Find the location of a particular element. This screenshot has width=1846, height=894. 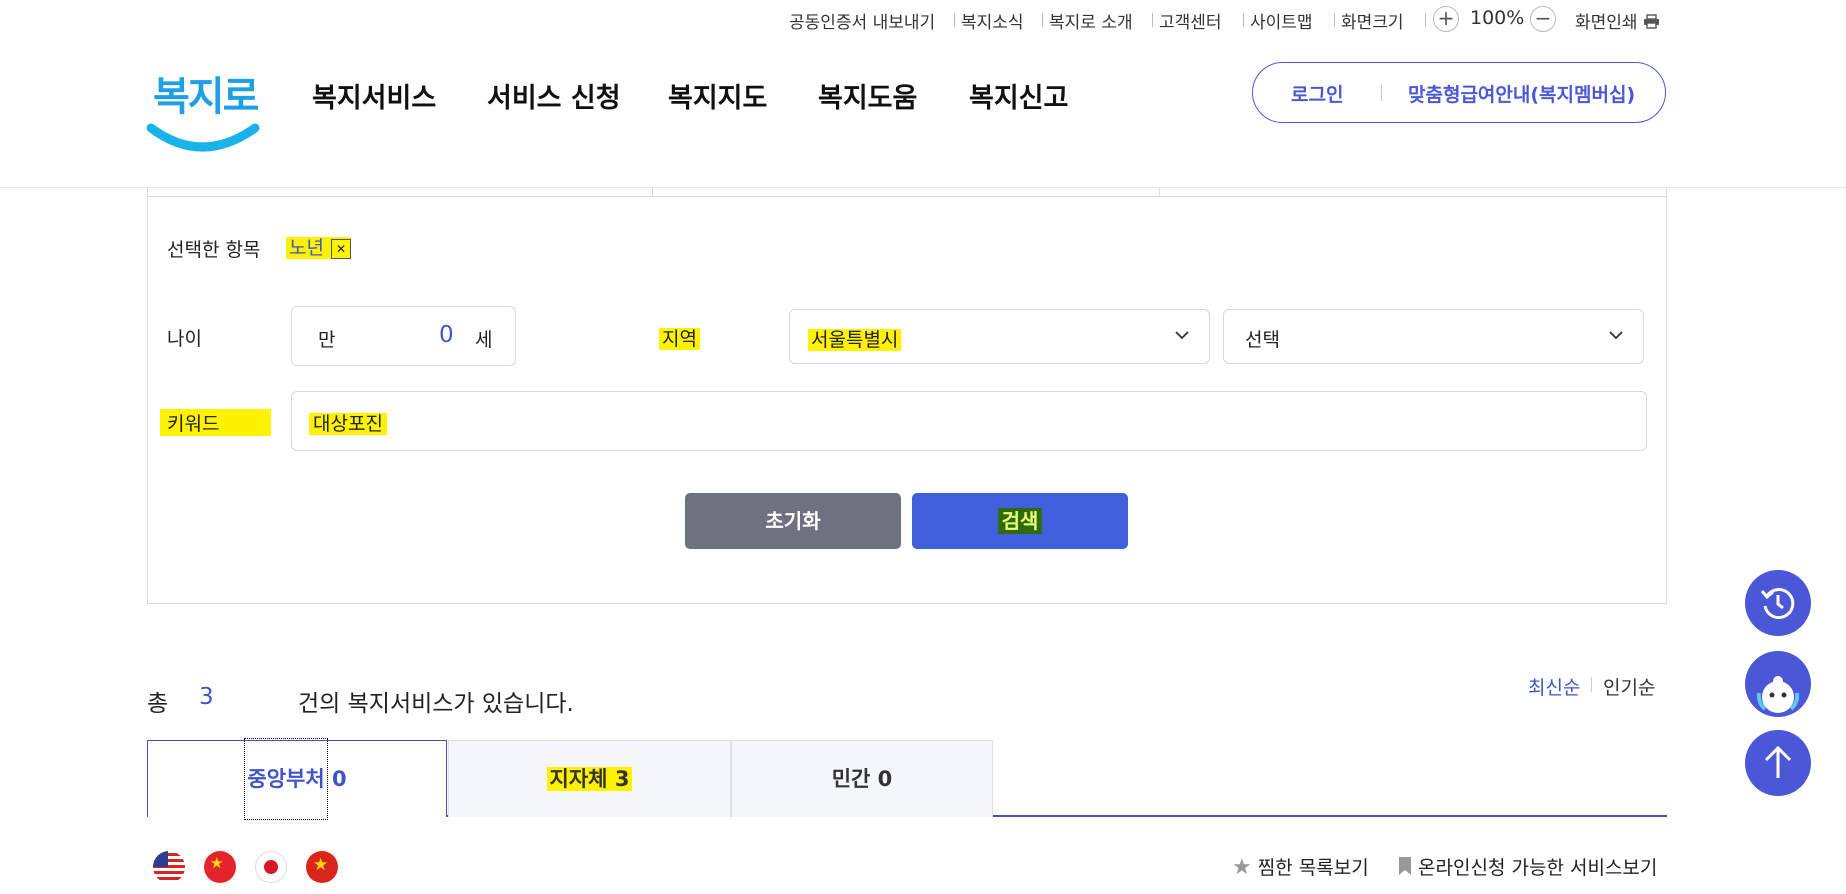

nav-welfare-map: 복지지도 is located at coordinates (717, 95).